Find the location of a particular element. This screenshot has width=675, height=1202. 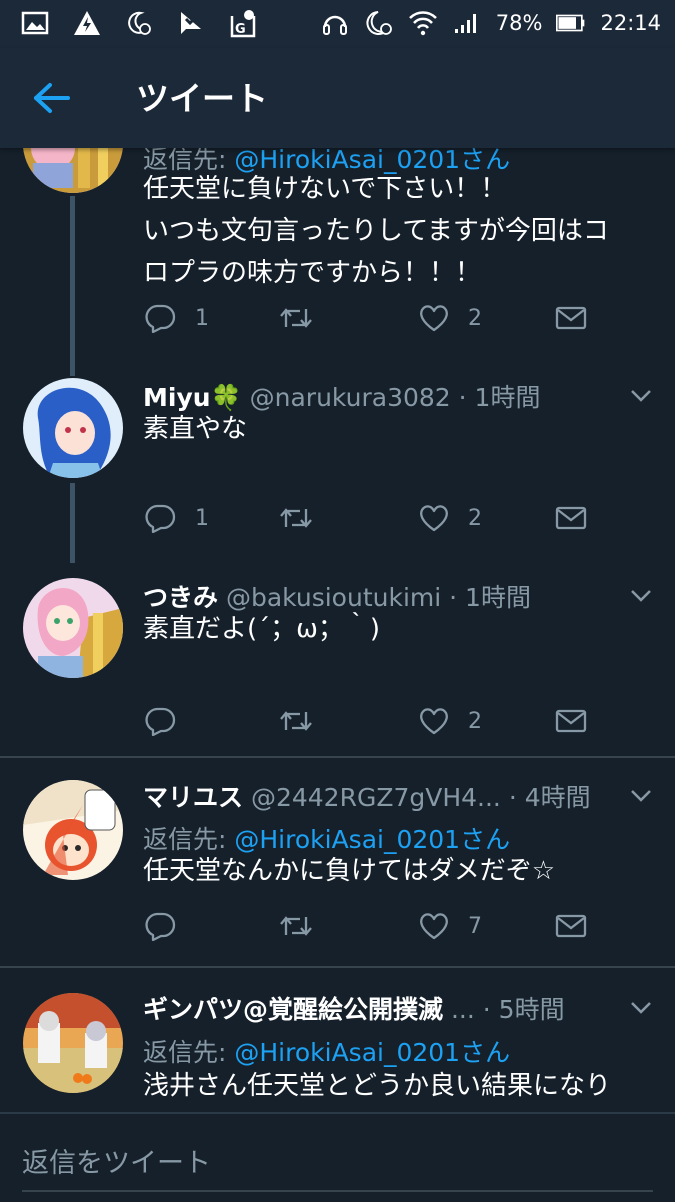

status-bar: G 78% 22:14 is located at coordinates (337, 24).